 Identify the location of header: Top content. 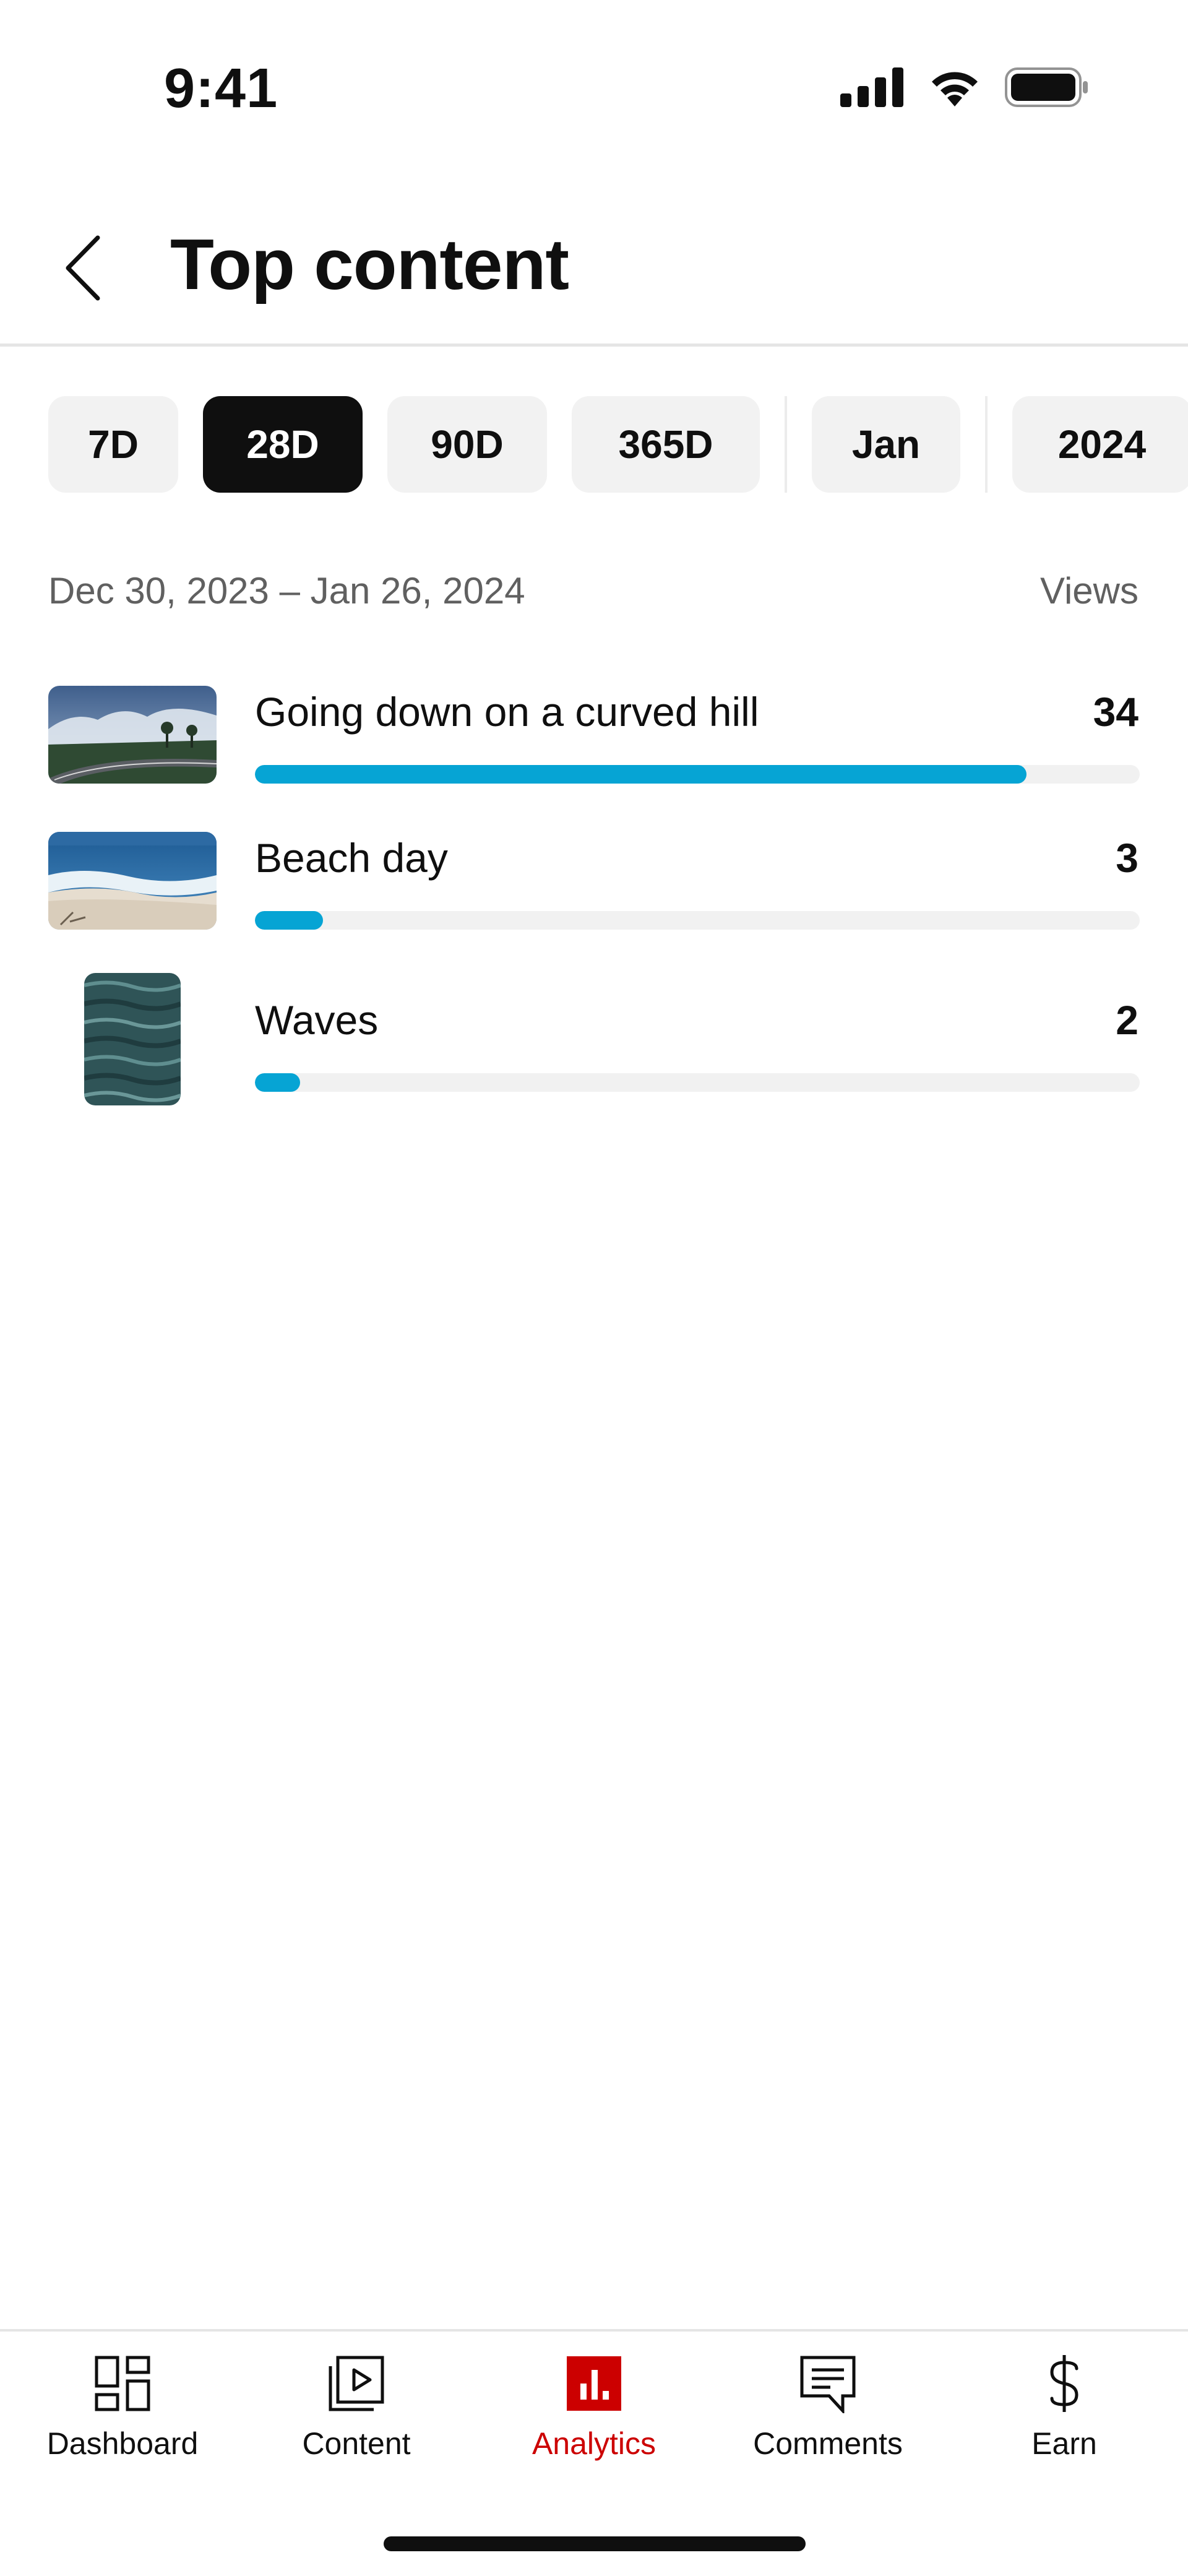
(594, 260).